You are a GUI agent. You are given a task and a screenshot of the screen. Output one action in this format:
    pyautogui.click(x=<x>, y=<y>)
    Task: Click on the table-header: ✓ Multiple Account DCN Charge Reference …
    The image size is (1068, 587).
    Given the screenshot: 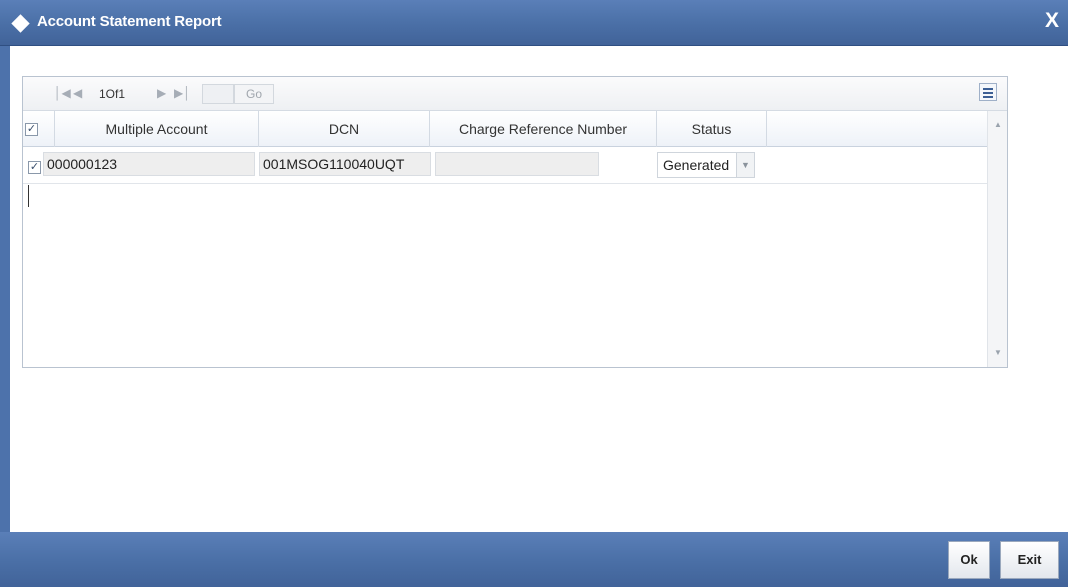 What is the action you would take?
    pyautogui.click(x=515, y=129)
    